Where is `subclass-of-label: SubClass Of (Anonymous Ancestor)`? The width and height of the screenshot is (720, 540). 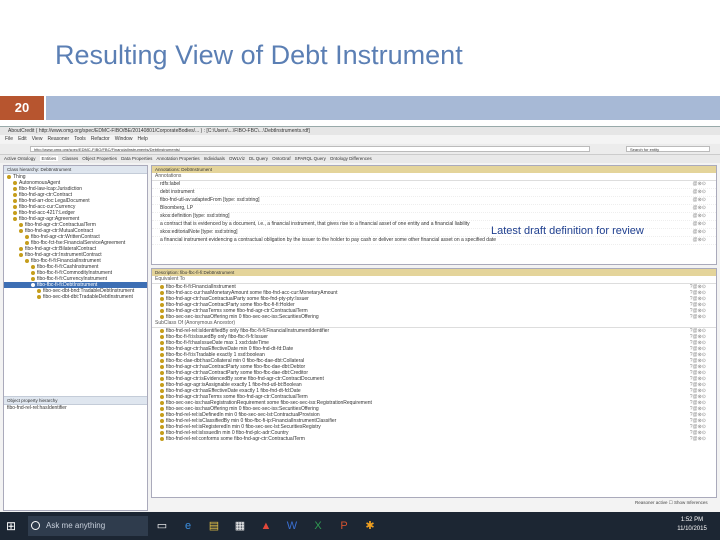
subclass-of-label: SubClass Of (Anonymous Ancestor) is located at coordinates (434, 324).